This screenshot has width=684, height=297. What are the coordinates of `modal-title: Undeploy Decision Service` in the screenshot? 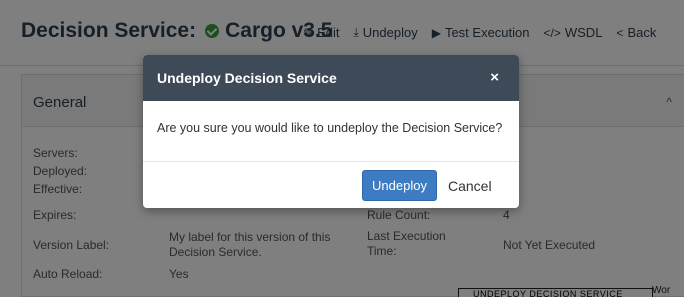 It's located at (247, 78).